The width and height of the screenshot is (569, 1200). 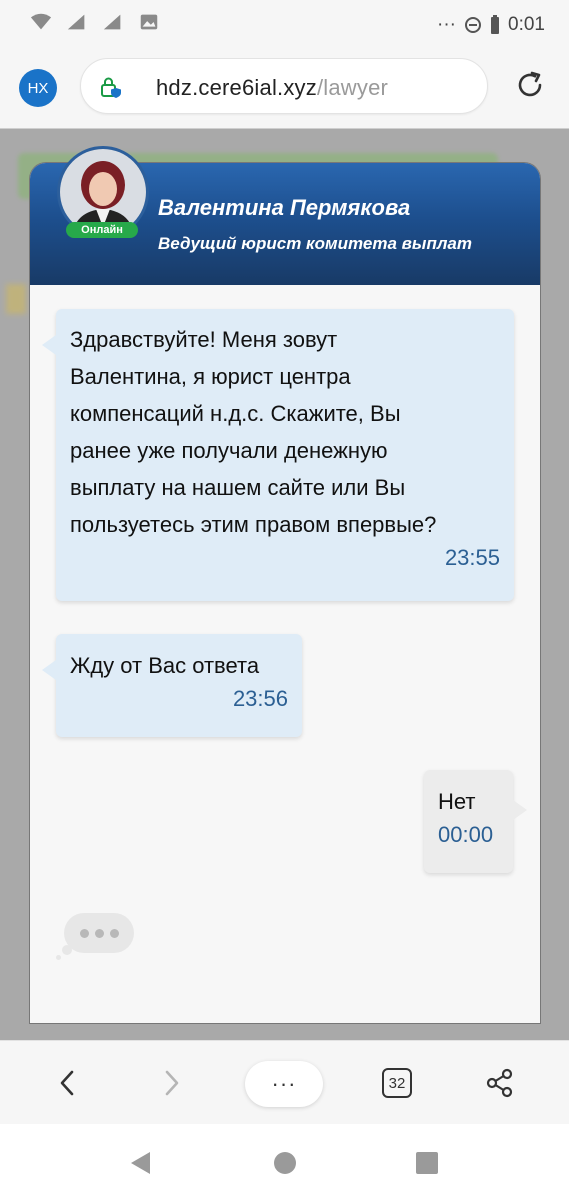 I want to click on status-icons-left, so click(x=95, y=22).